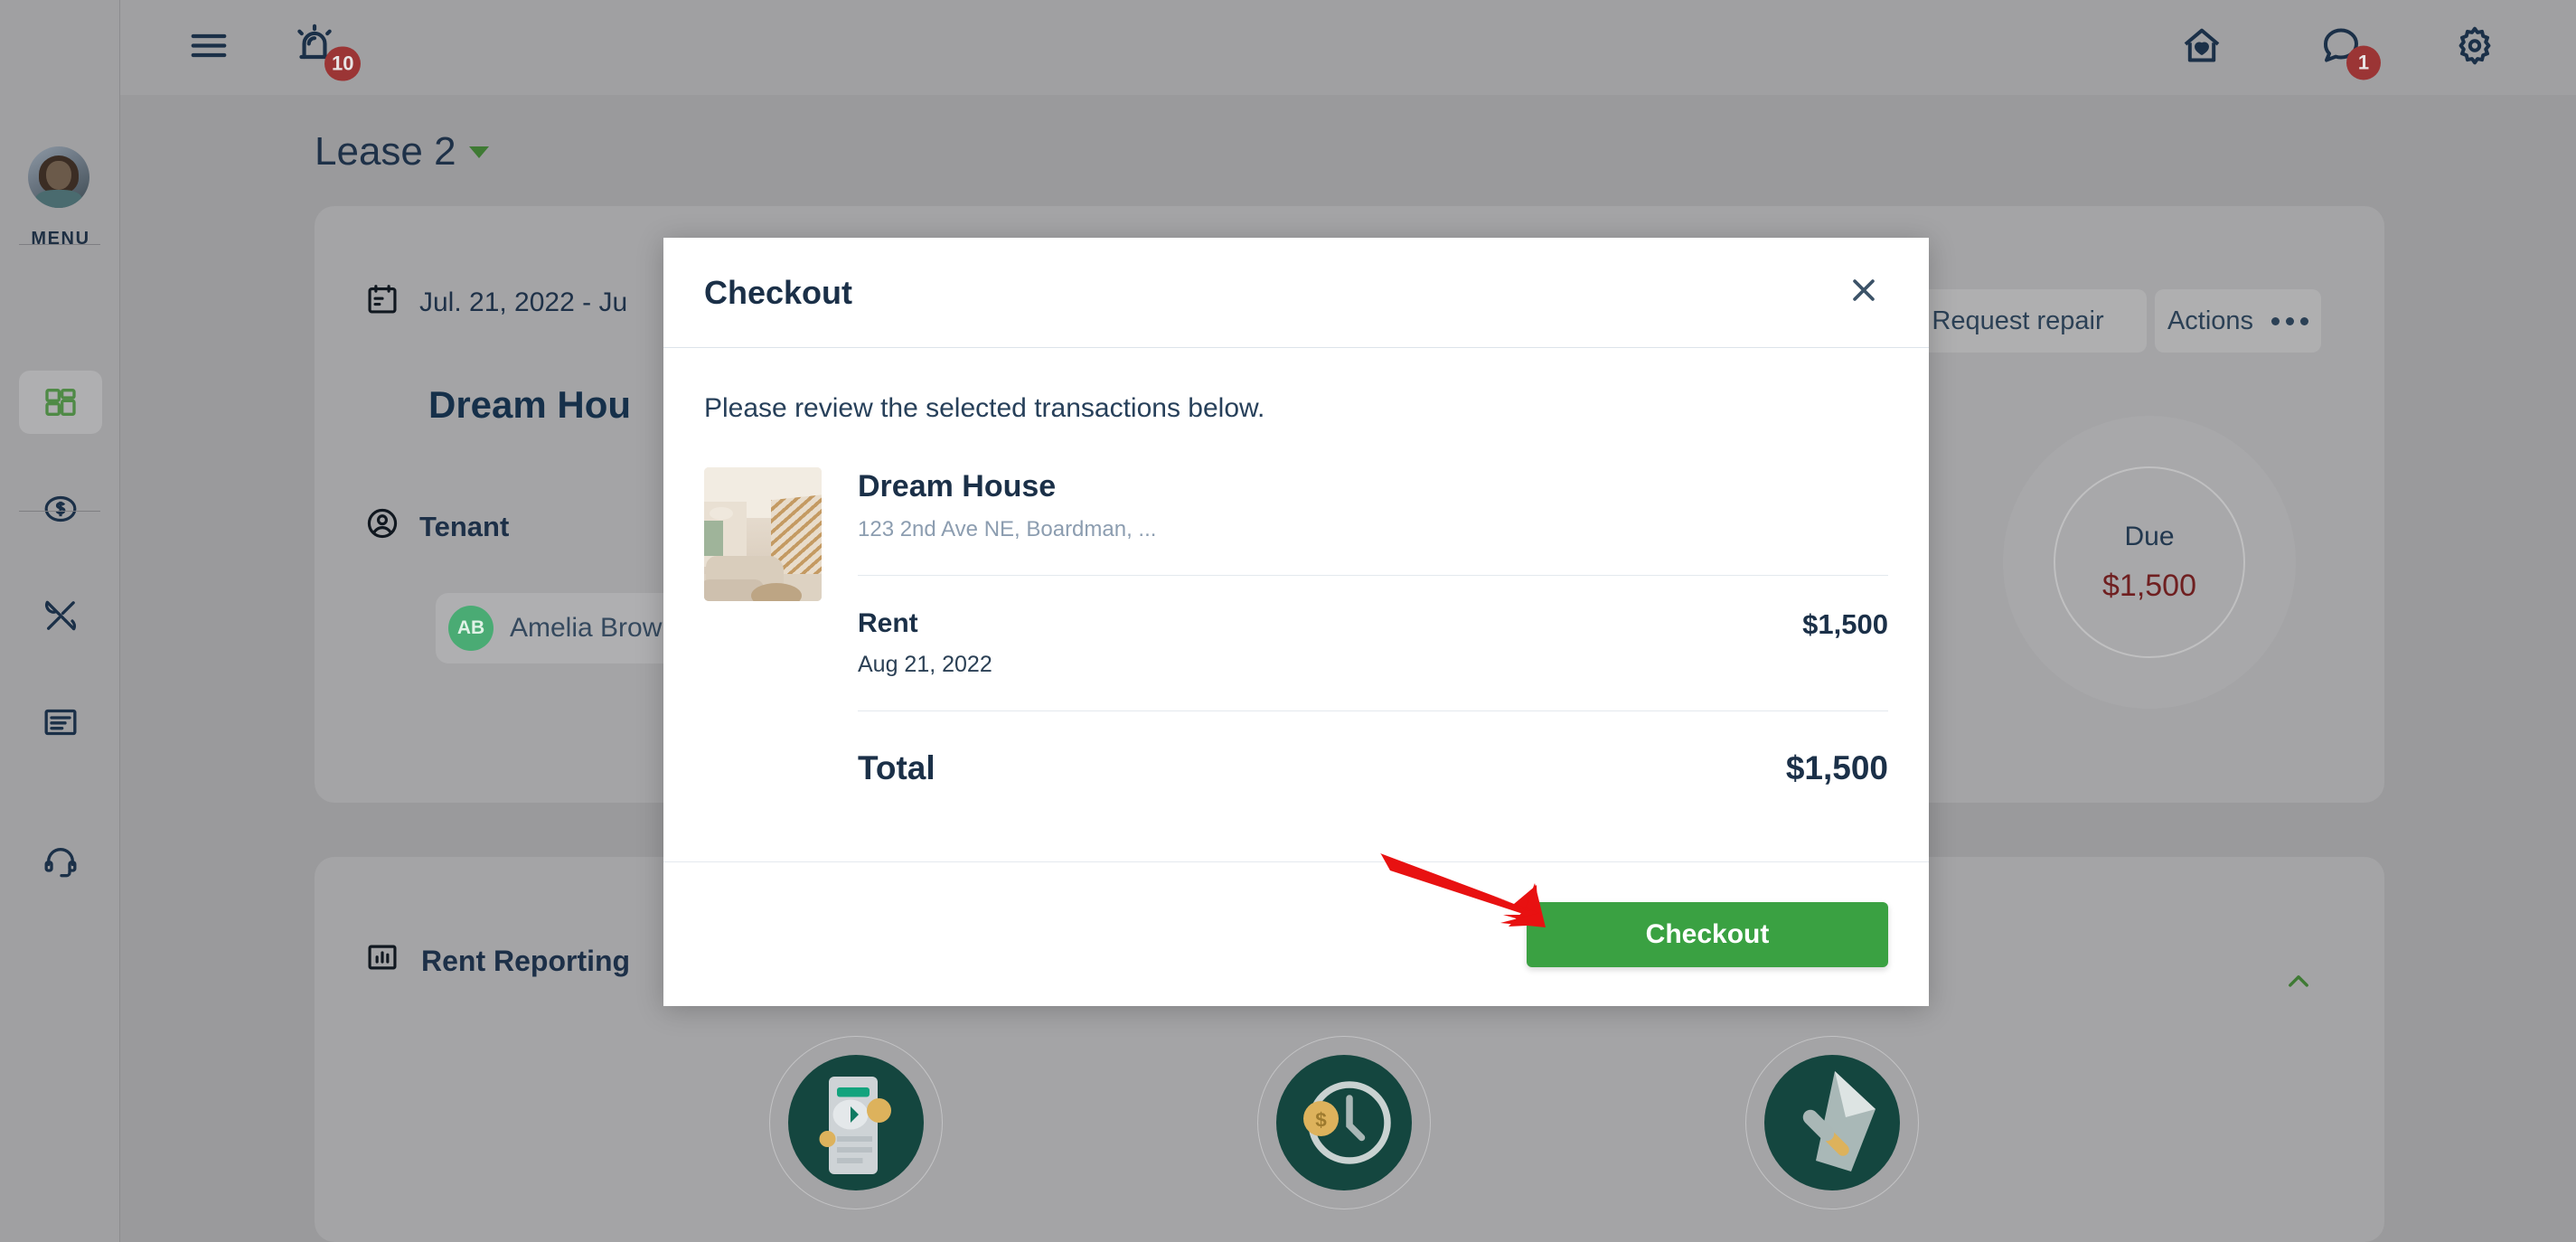  I want to click on total-amount: $1,500, so click(1837, 767).